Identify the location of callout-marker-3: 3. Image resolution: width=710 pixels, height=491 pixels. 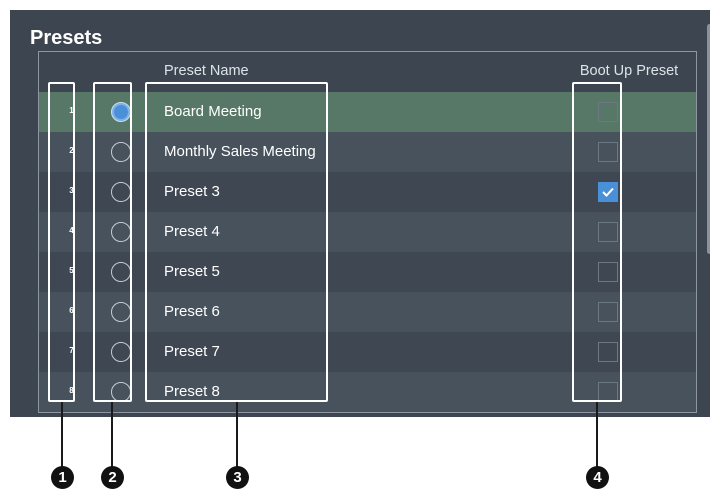
(237, 477).